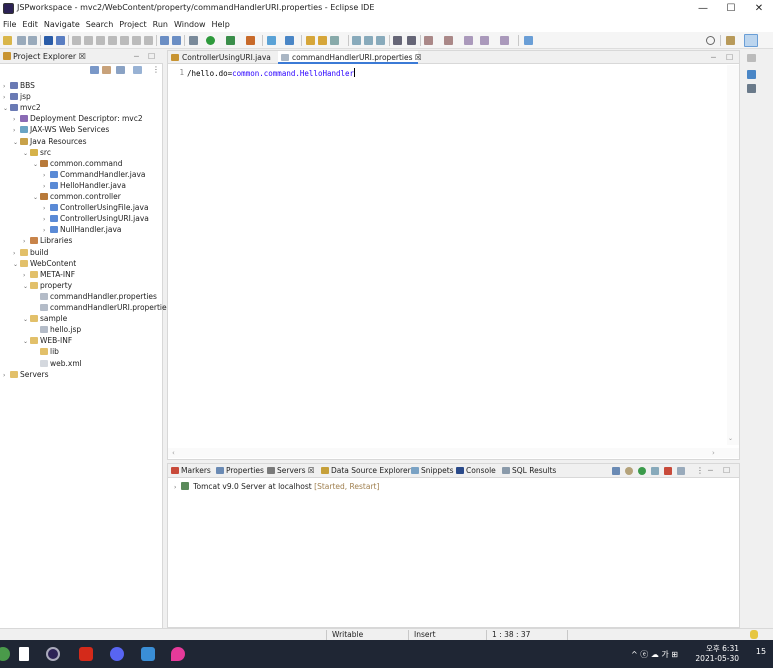  I want to click on maximize-view-icon: ☐, so click(151, 56).